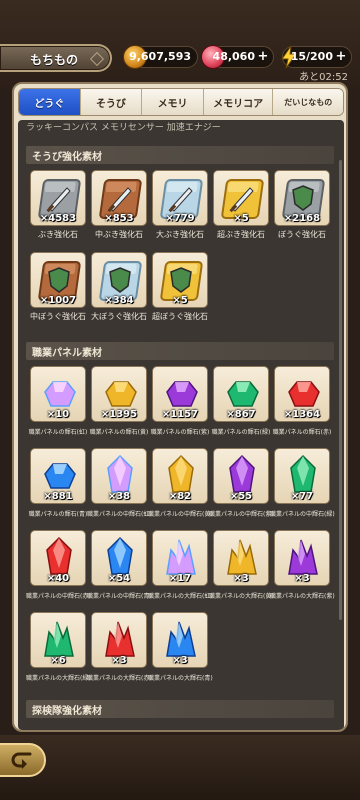 This screenshot has height=800, width=360. I want to click on inventory-item: ×1007 中ぼうぐ強化石, so click(58, 287).